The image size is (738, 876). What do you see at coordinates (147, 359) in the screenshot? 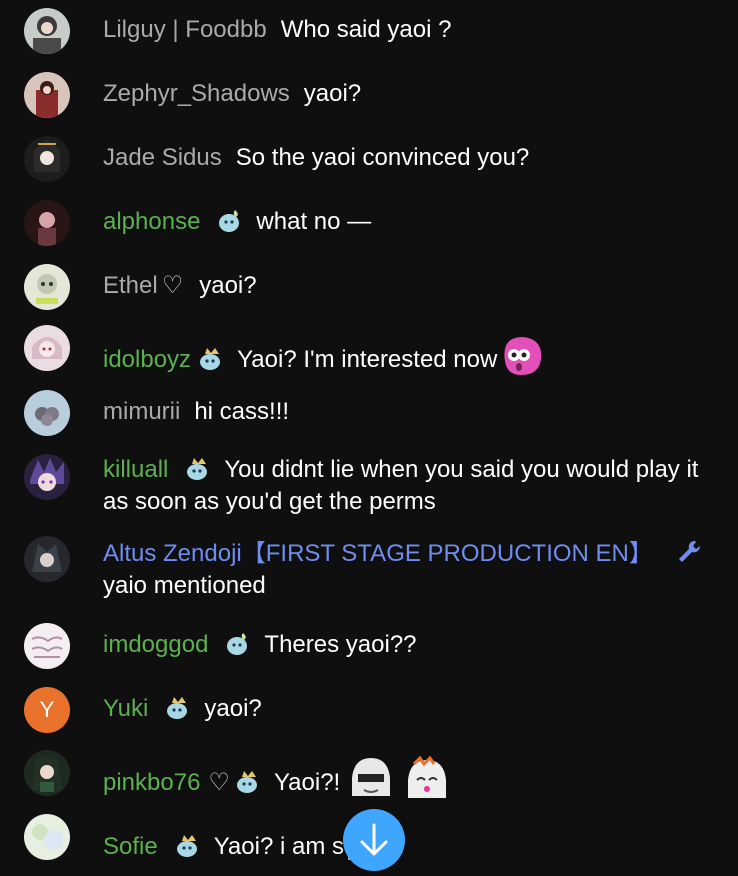
I see `author-name: idolboyz` at bounding box center [147, 359].